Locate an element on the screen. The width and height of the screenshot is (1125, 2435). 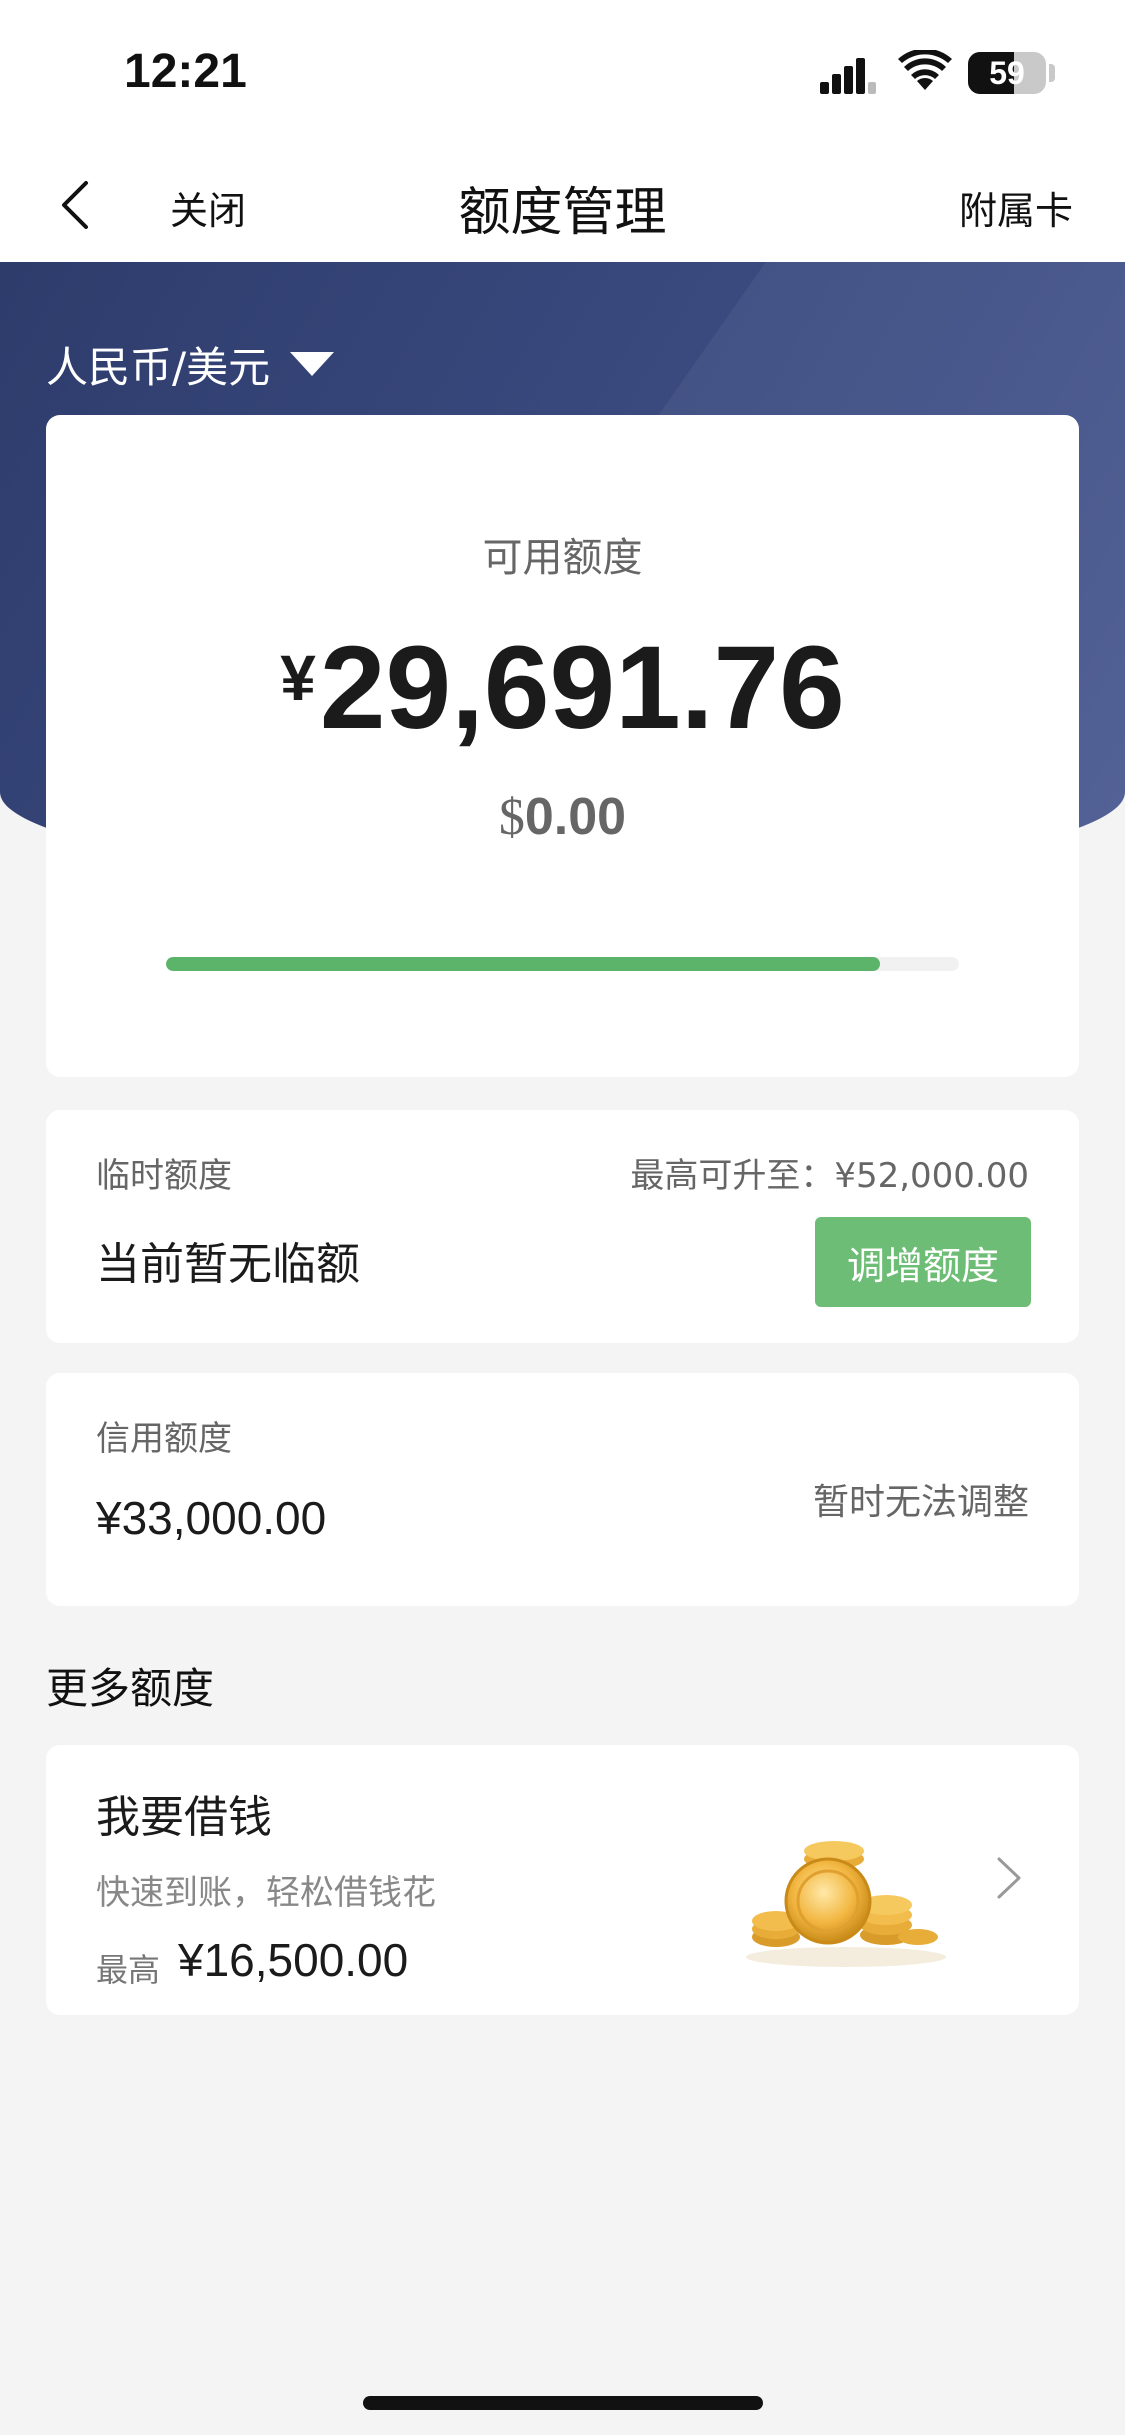
loan-subtitle: 快速到账，轻松借钱花 is located at coordinates (266, 1893).